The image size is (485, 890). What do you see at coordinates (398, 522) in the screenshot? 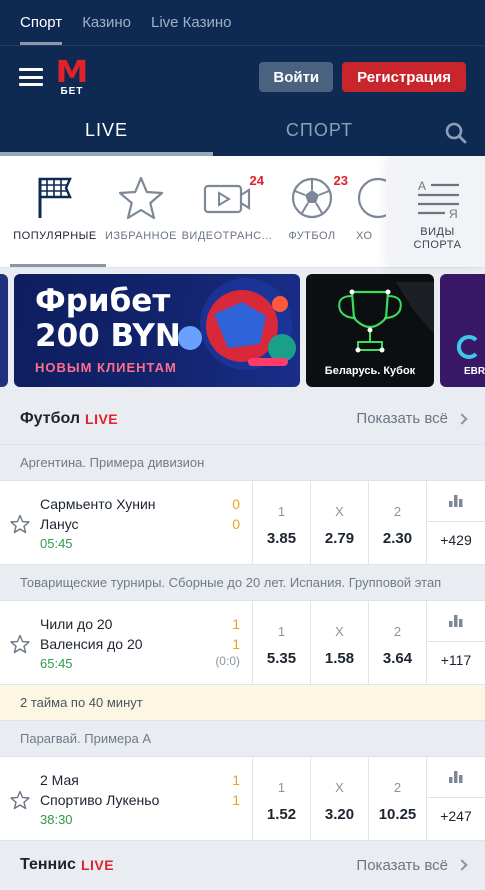
I see `odd-button-2: 2 2.30` at bounding box center [398, 522].